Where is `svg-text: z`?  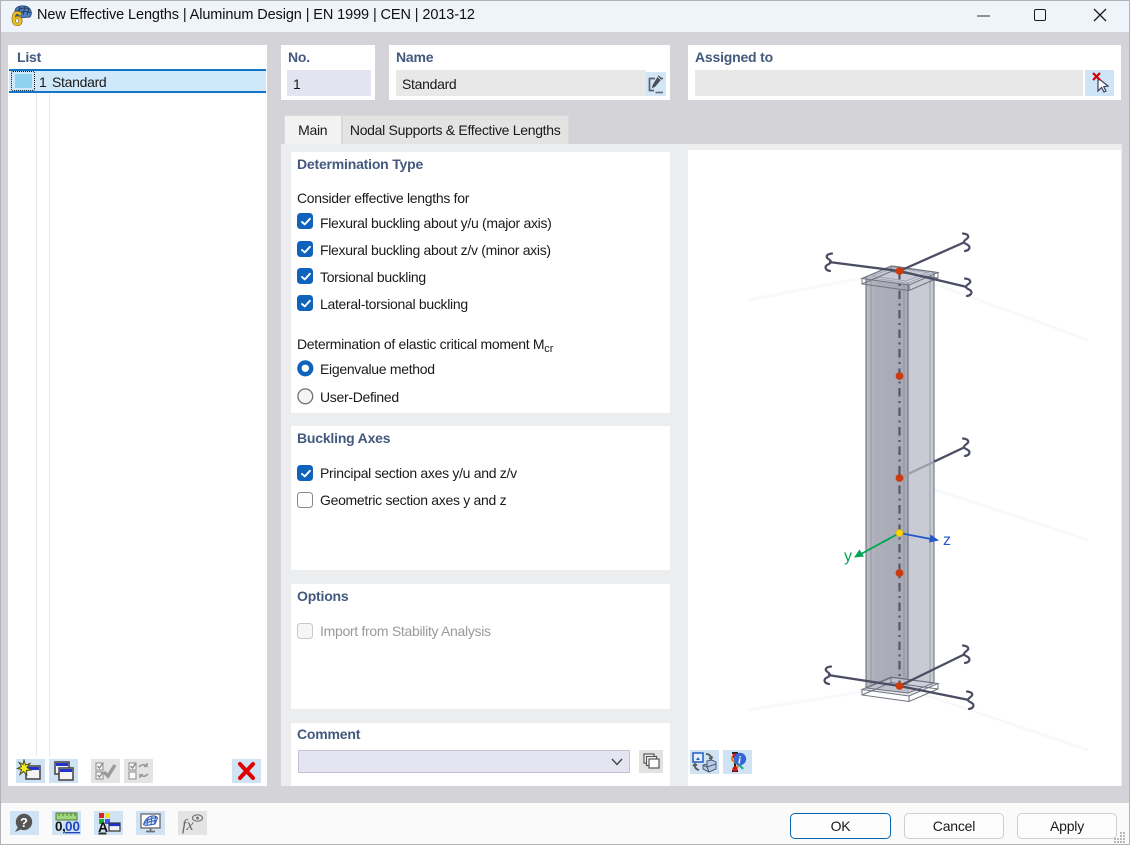 svg-text: z is located at coordinates (947, 540).